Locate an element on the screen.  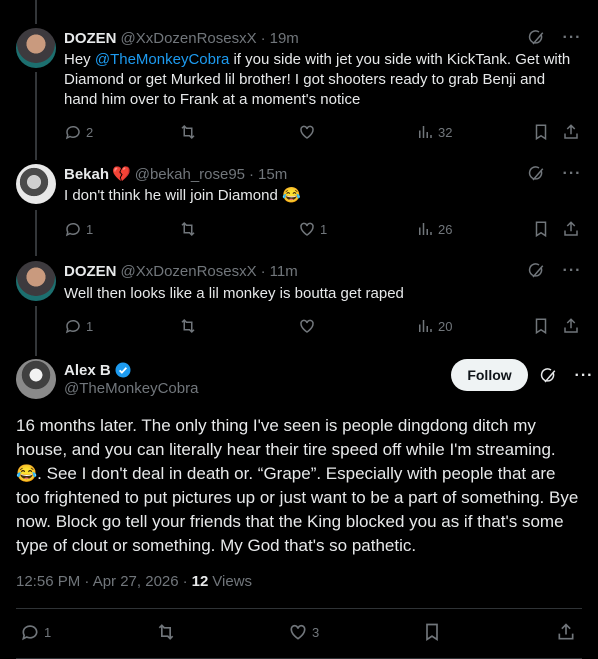
divider is located at coordinates (299, 608).